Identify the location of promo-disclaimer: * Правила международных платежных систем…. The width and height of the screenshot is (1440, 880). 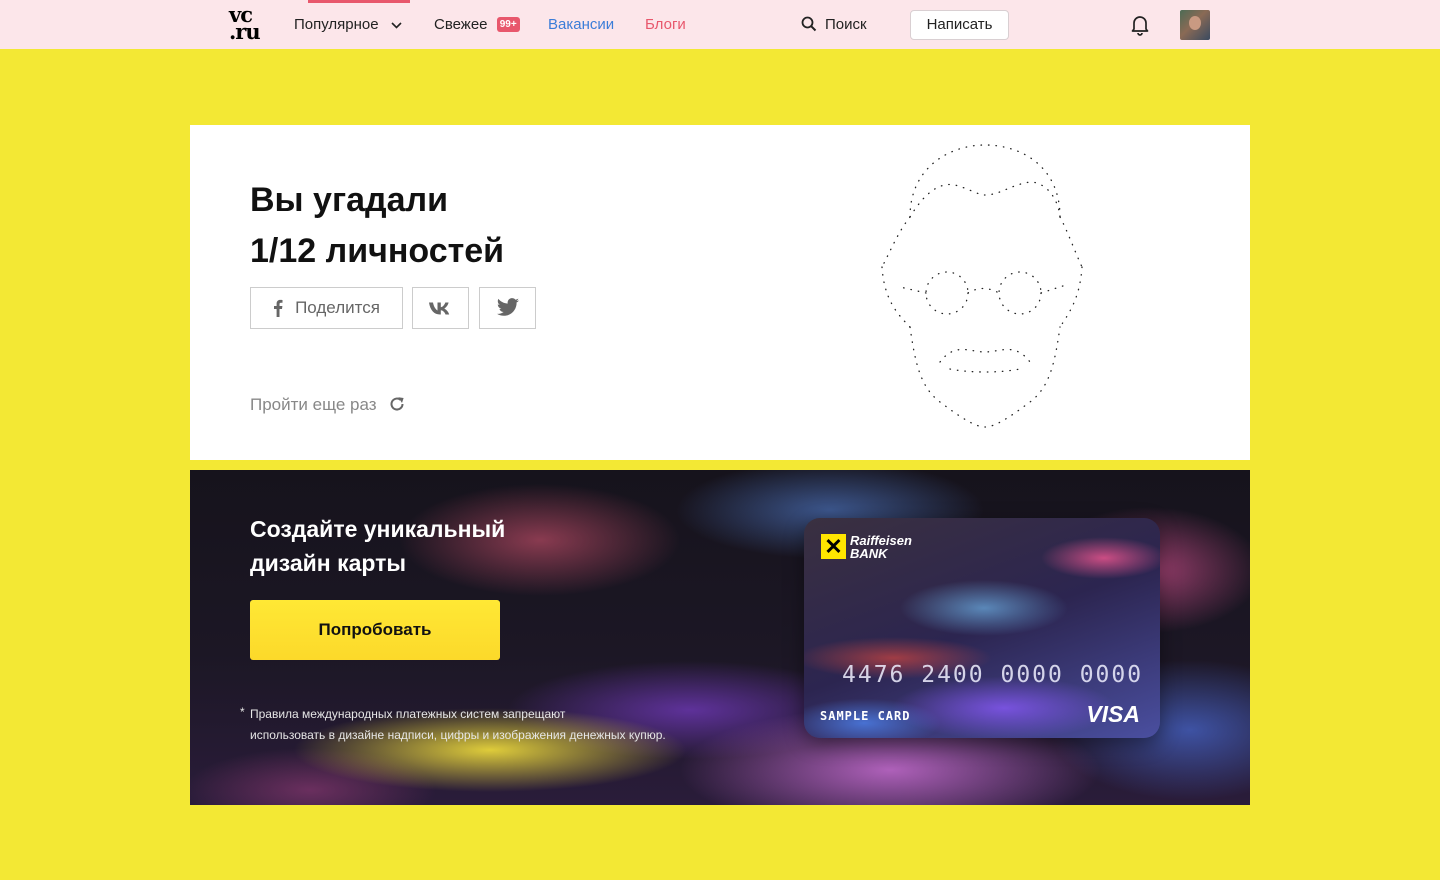
(475, 725).